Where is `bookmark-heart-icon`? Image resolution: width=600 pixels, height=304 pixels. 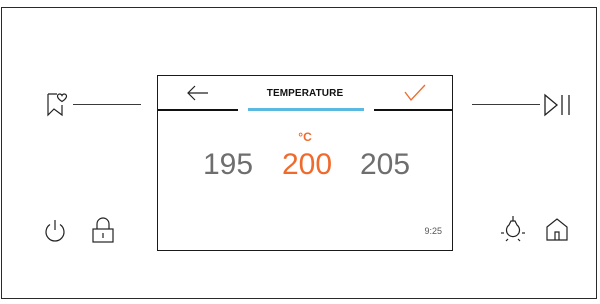
bookmark-heart-icon is located at coordinates (58, 105).